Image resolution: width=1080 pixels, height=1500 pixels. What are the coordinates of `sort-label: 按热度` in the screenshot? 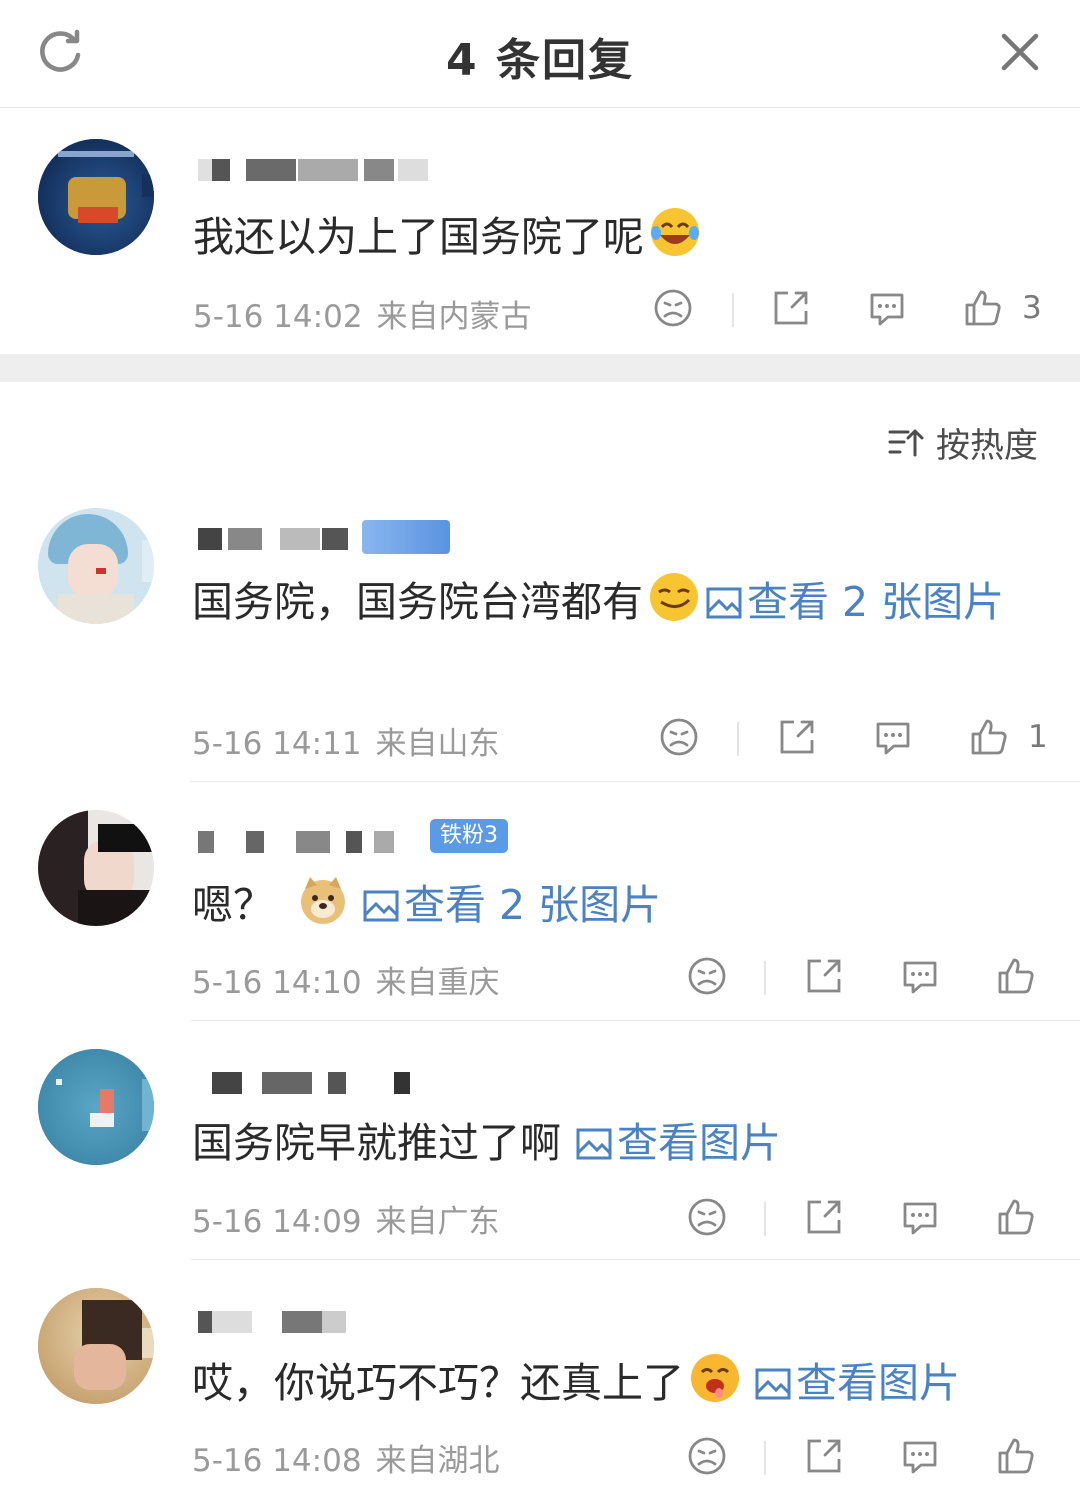 It's located at (987, 446).